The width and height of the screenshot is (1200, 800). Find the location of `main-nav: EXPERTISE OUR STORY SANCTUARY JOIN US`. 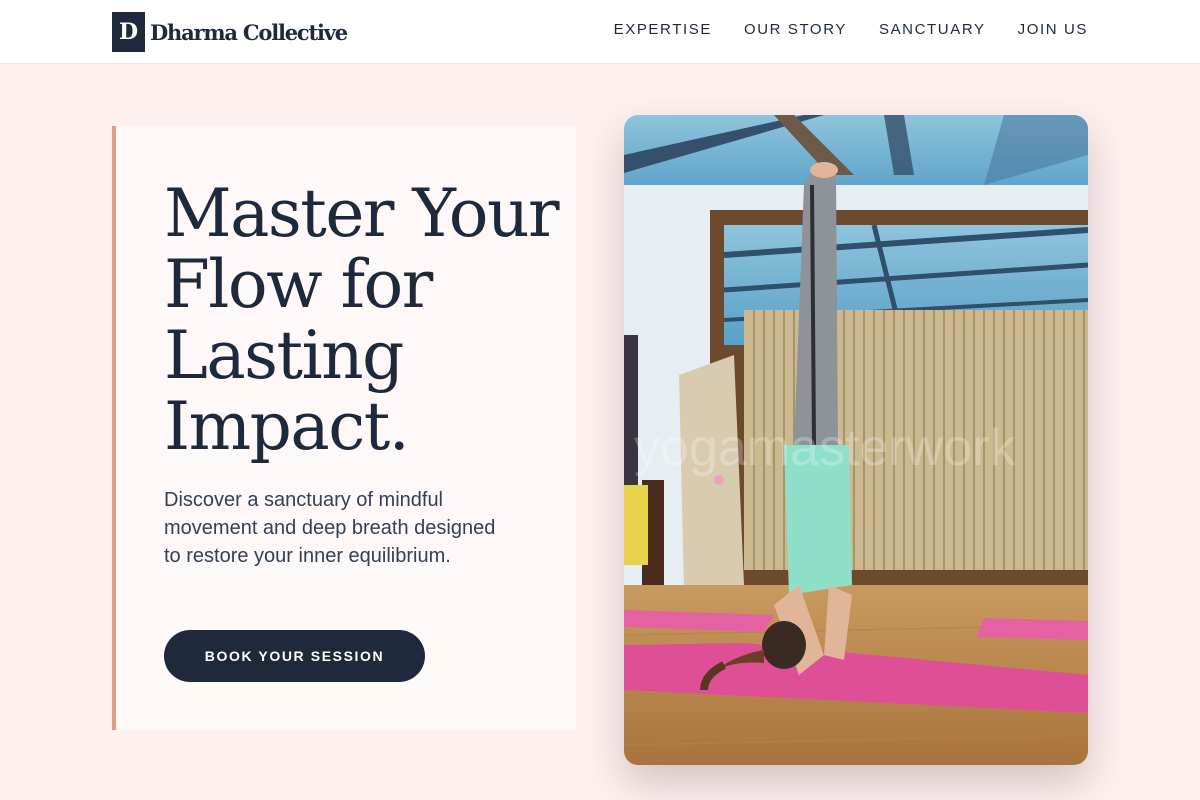

main-nav: EXPERTISE OUR STORY SANCTUARY JOIN US is located at coordinates (851, 29).